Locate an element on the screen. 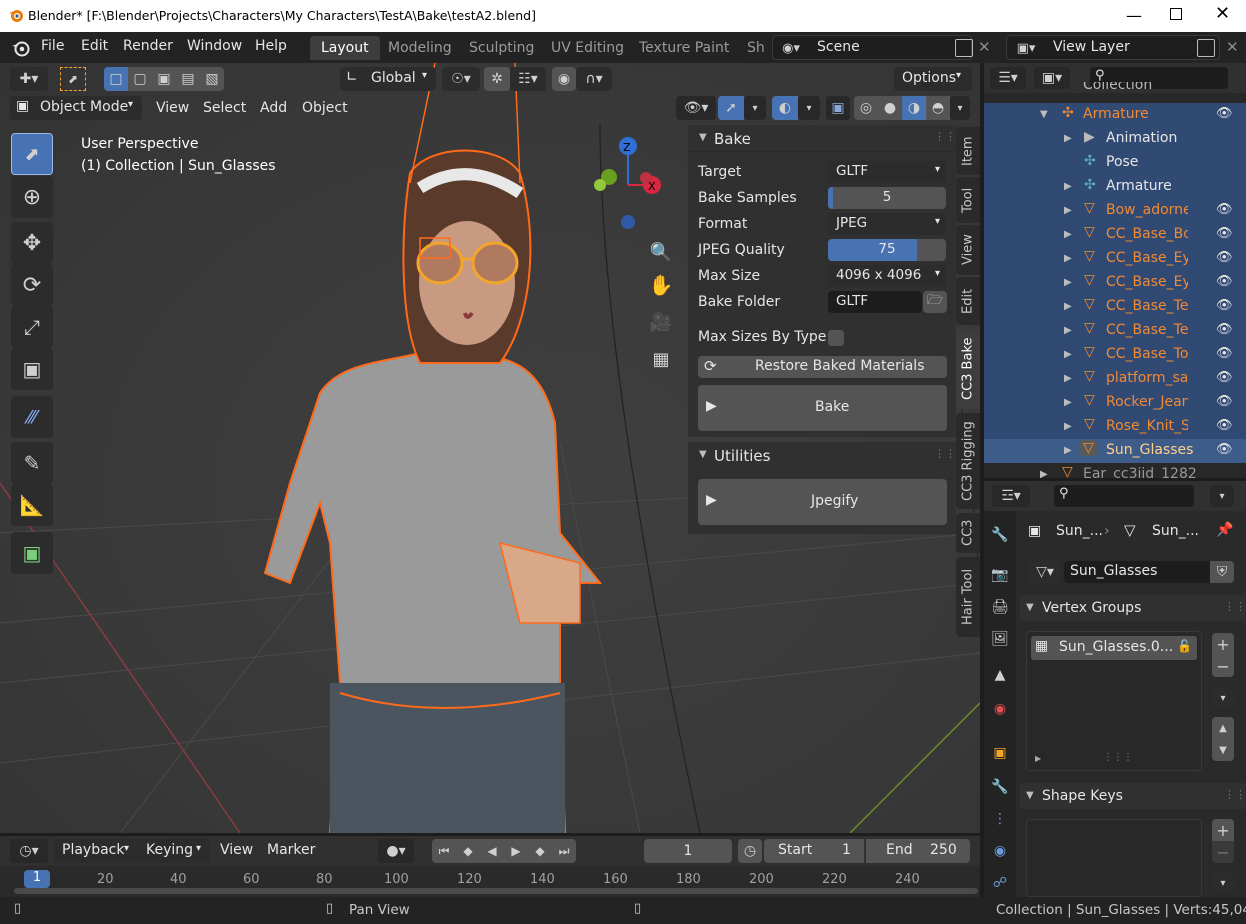 The image size is (1246, 924). bake-panel-collapse-icon: ▼ is located at coordinates (703, 137).